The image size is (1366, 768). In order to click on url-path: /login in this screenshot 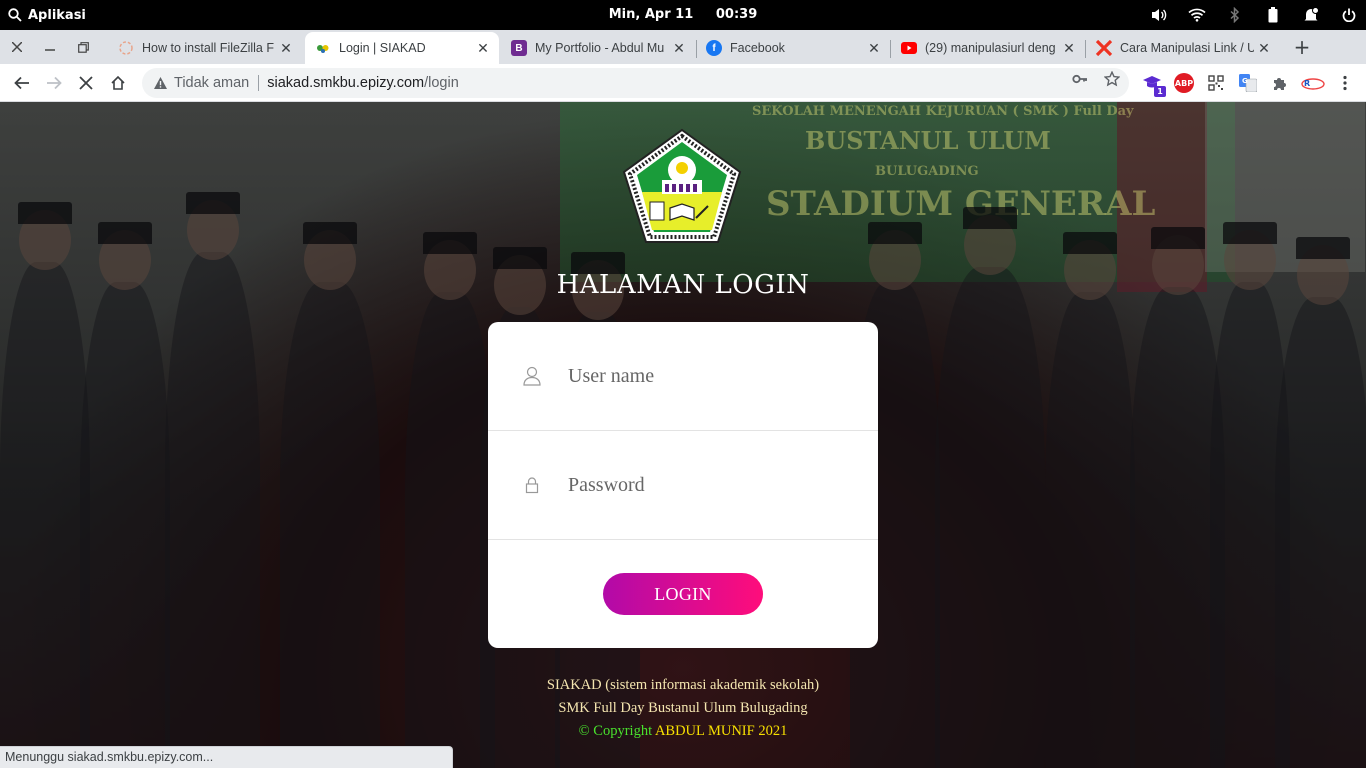, I will do `click(441, 83)`.